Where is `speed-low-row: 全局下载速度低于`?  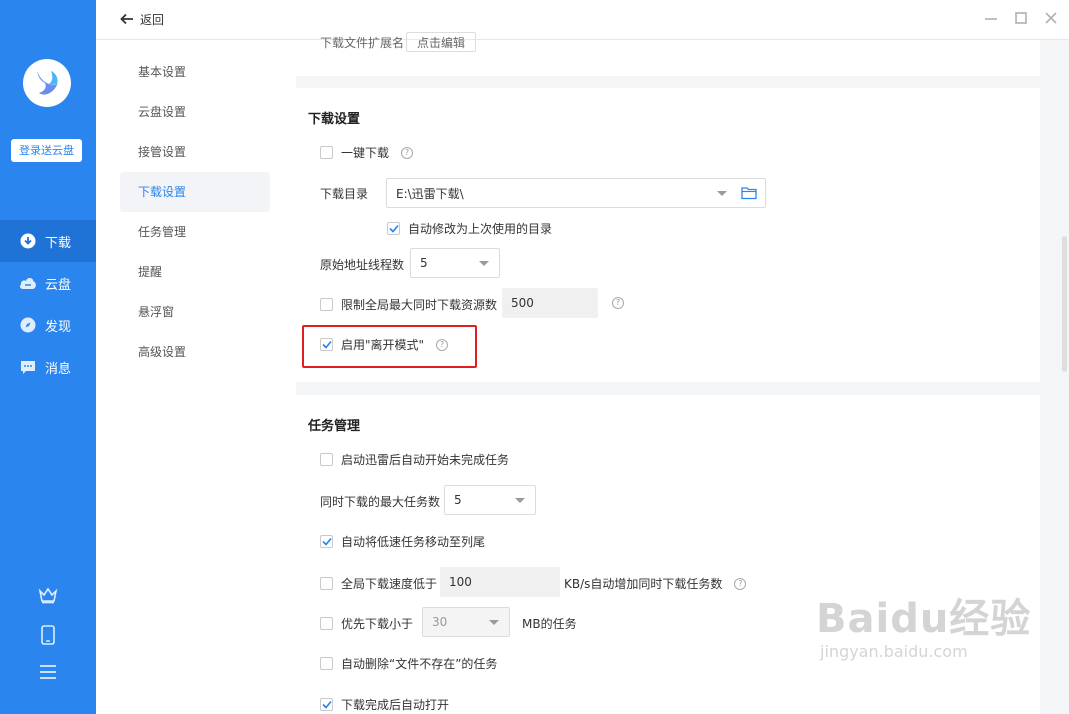
speed-low-row: 全局下载速度低于 is located at coordinates (378, 583).